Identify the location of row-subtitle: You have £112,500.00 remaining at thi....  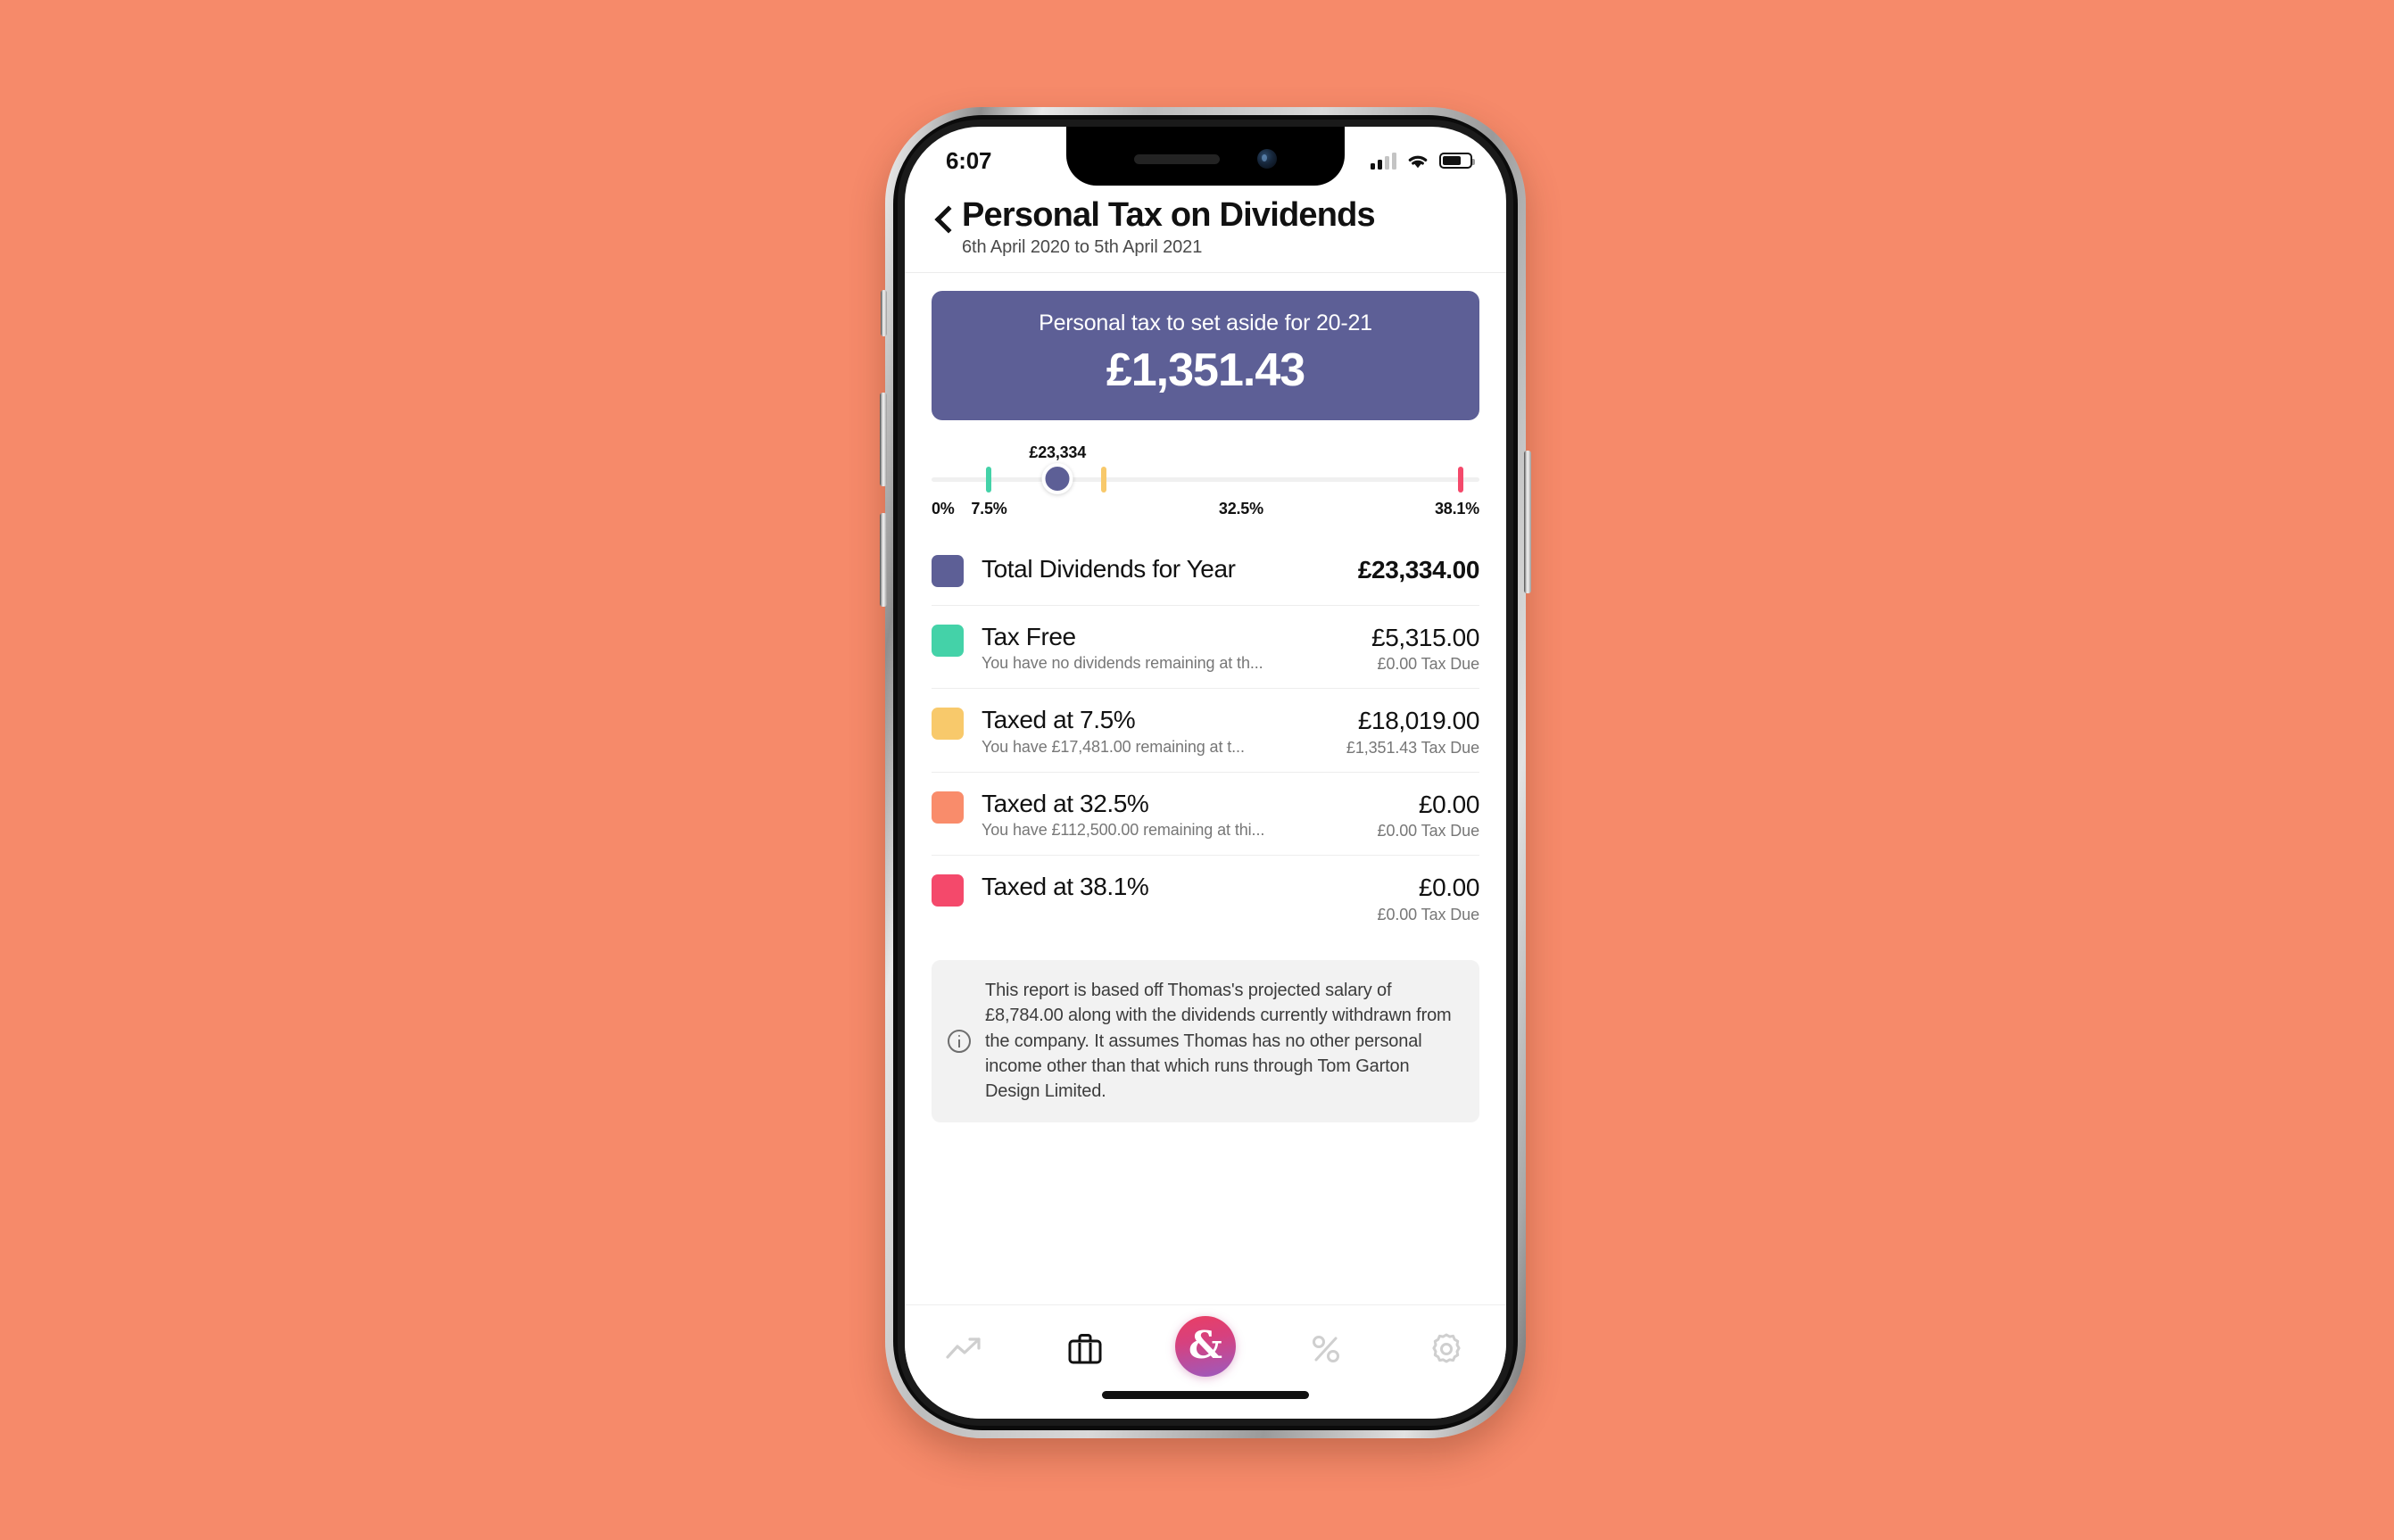
(1123, 831).